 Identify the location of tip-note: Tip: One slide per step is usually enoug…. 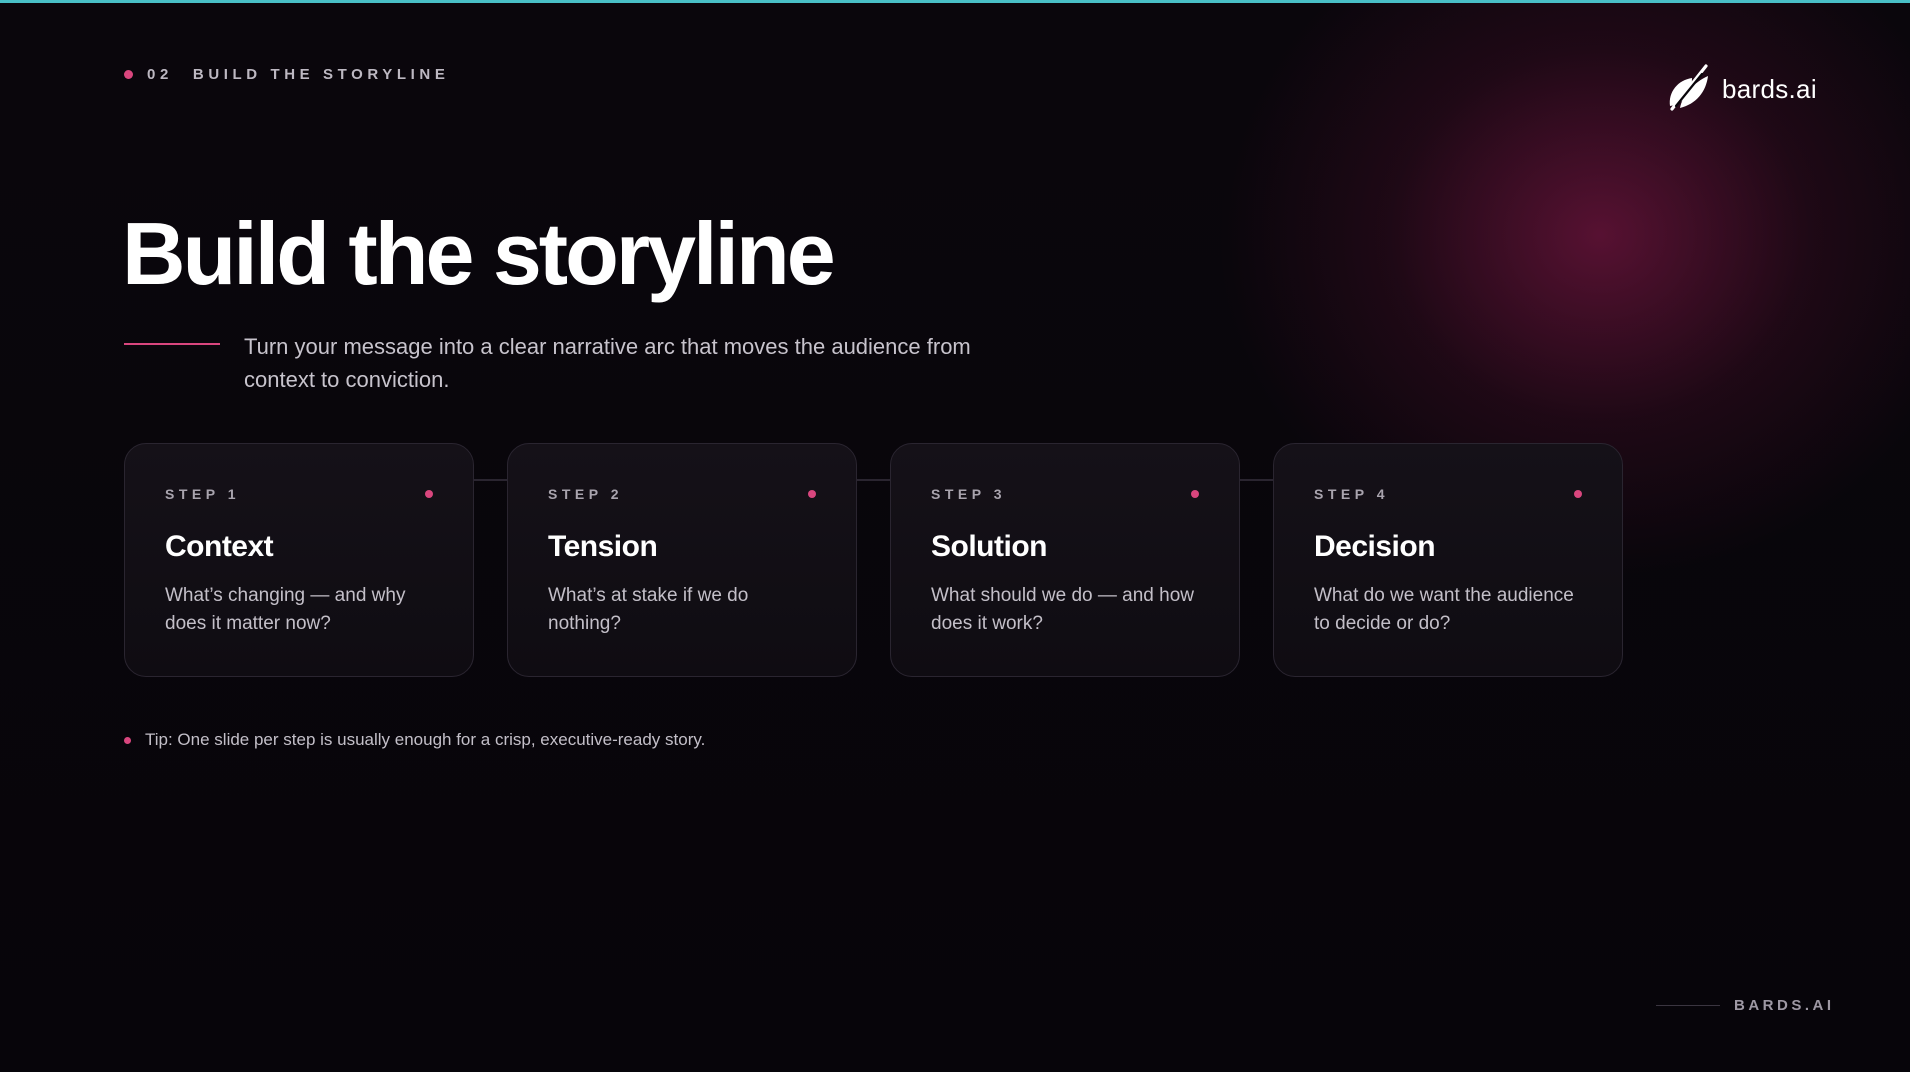
(414, 740).